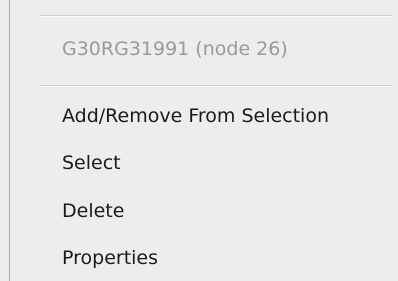 This screenshot has width=398, height=281. I want to click on menu-item-label: Properties, so click(110, 258).